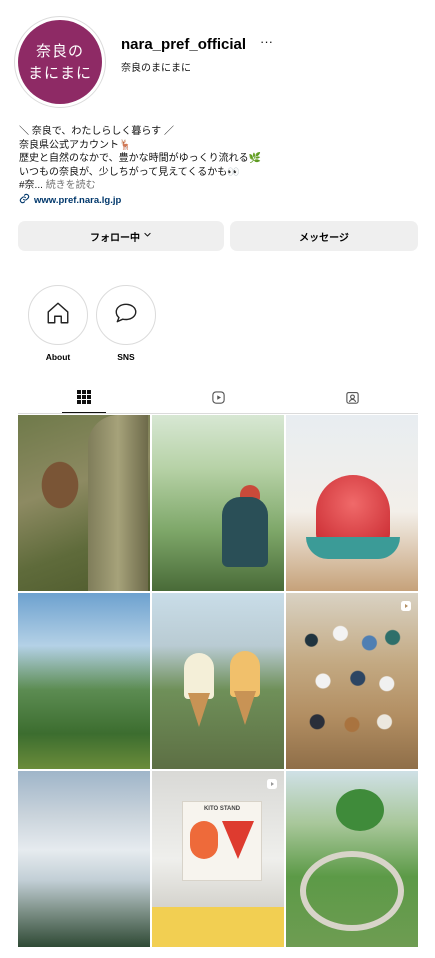 The image size is (435, 958). What do you see at coordinates (58, 357) in the screenshot?
I see `highlight-label: About` at bounding box center [58, 357].